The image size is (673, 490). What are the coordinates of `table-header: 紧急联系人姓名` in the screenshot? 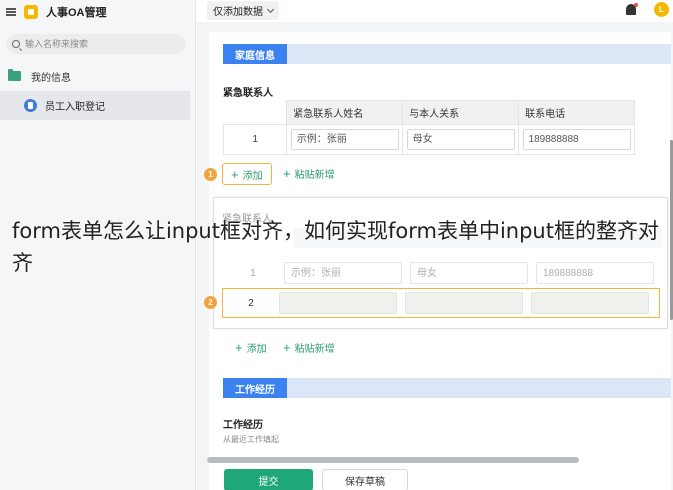 It's located at (345, 112).